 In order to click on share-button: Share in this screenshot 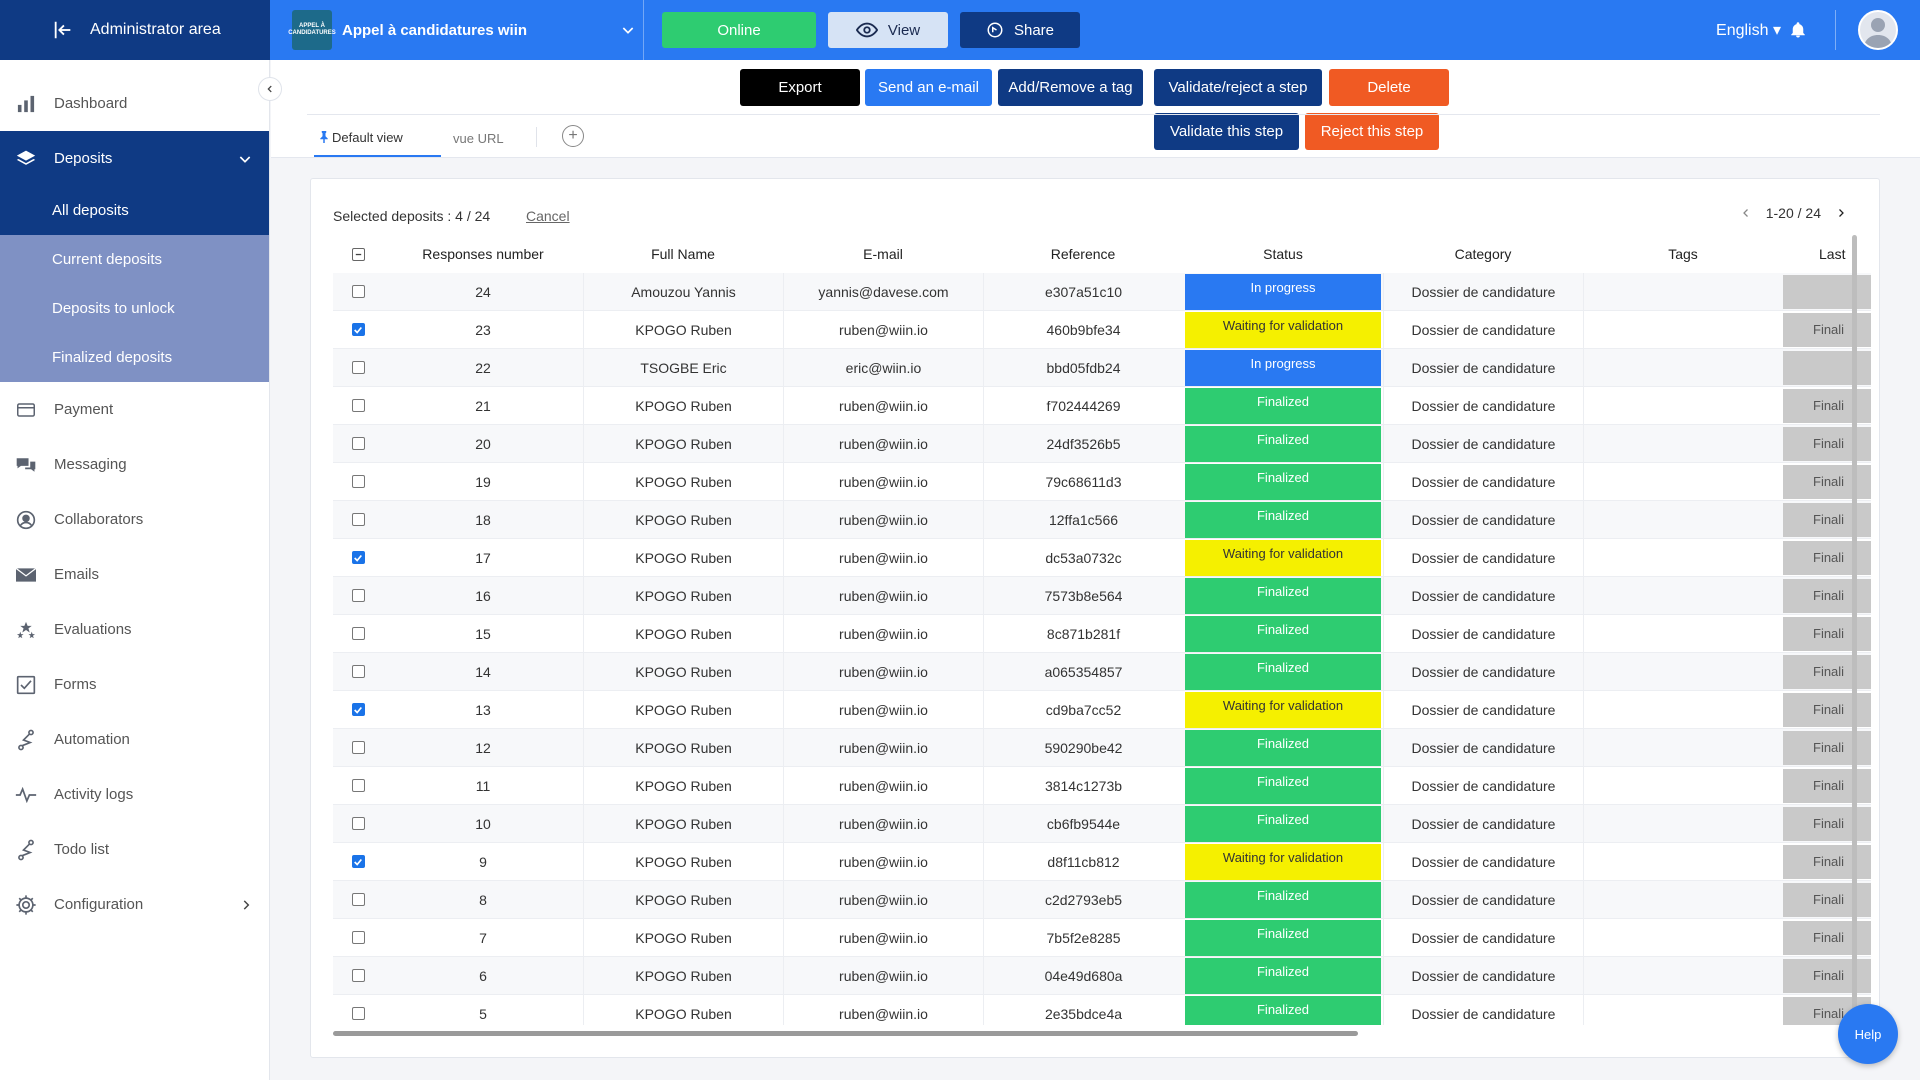, I will do `click(1020, 30)`.